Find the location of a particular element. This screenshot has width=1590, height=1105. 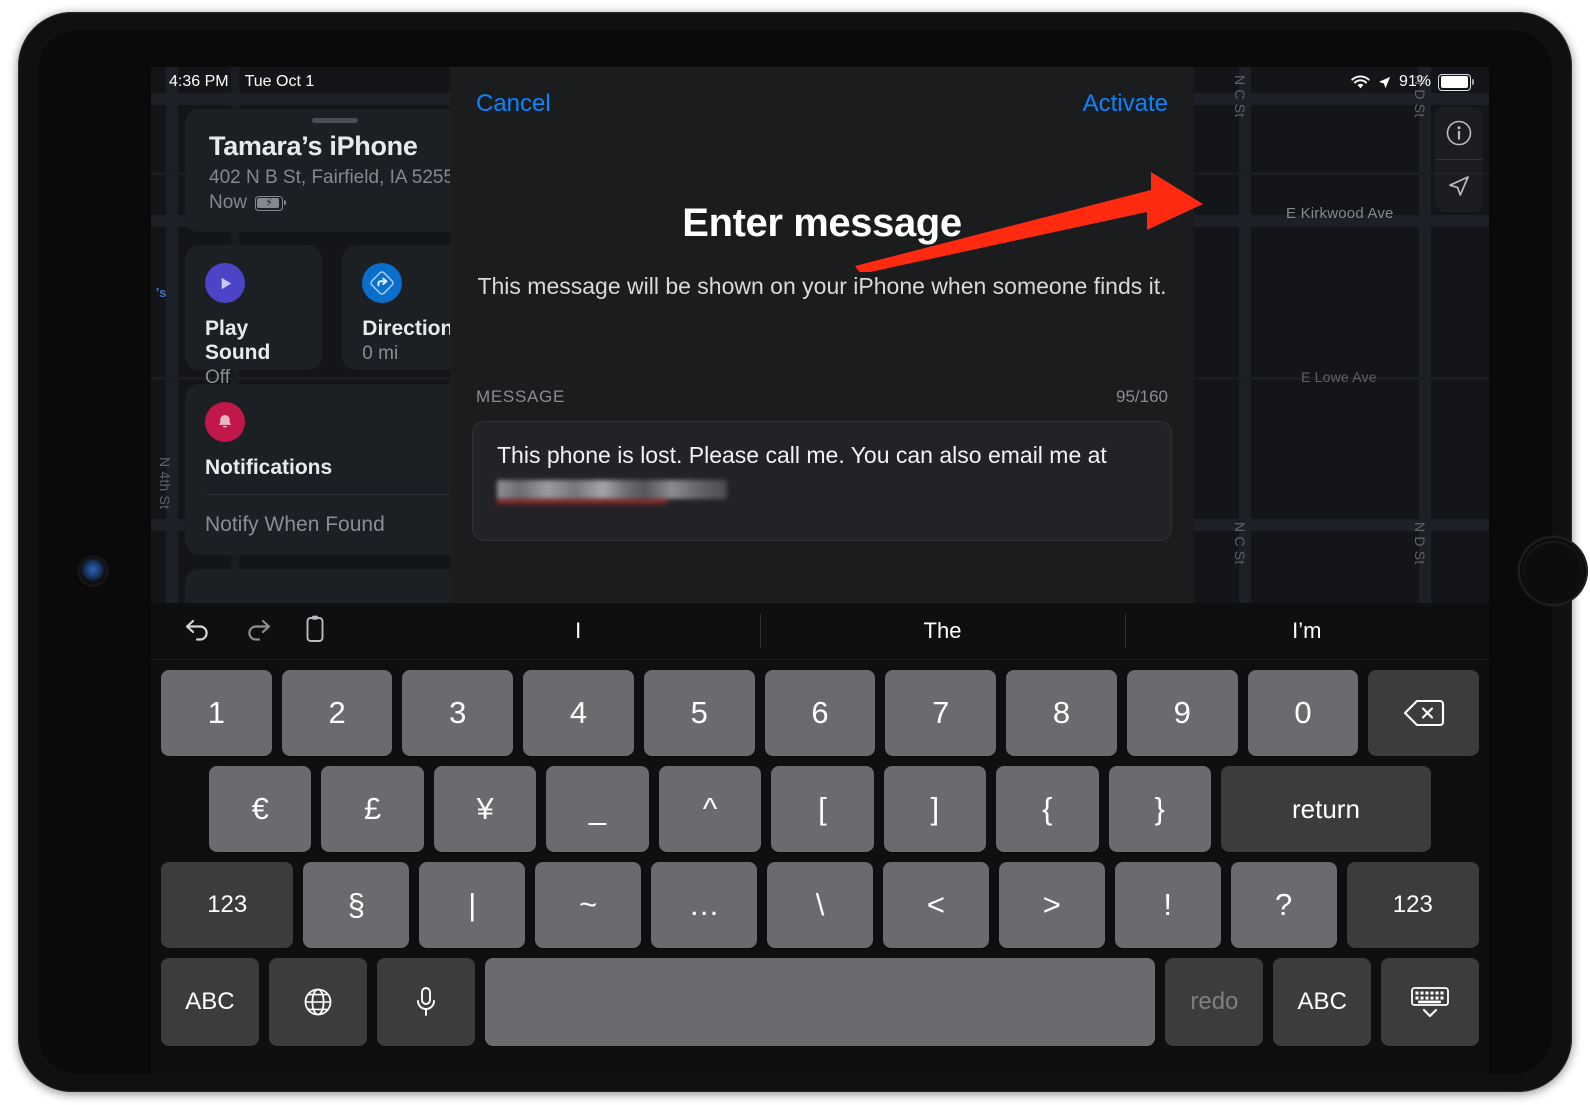

key-less-than: < is located at coordinates (935, 905).